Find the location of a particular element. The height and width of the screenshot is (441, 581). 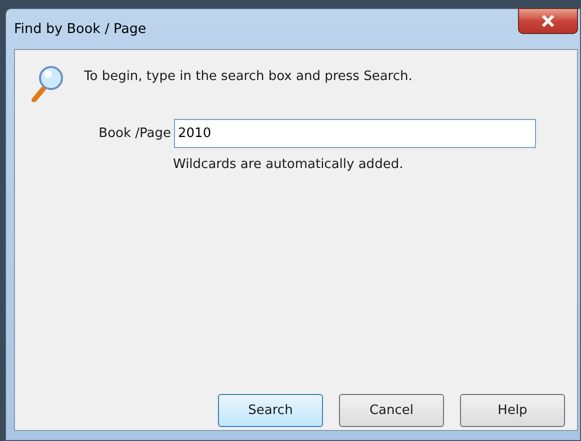

close-button is located at coordinates (548, 21).